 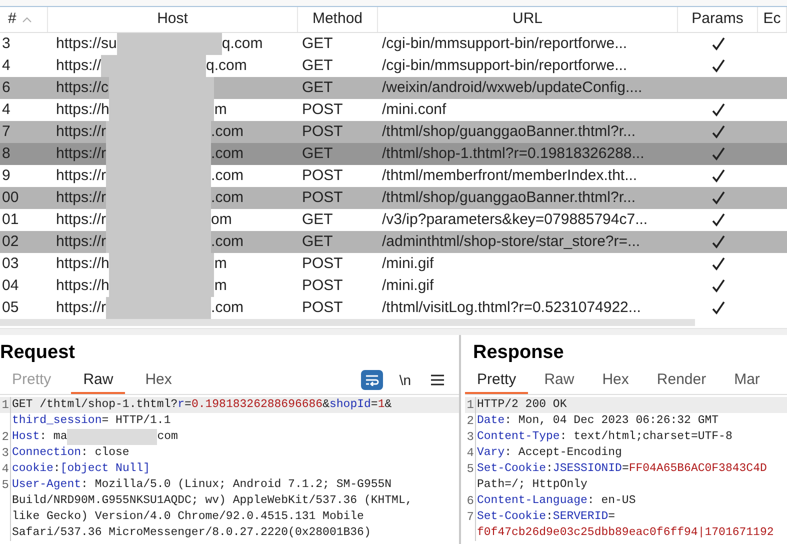 What do you see at coordinates (491, 453) in the screenshot?
I see `code-text: Vary` at bounding box center [491, 453].